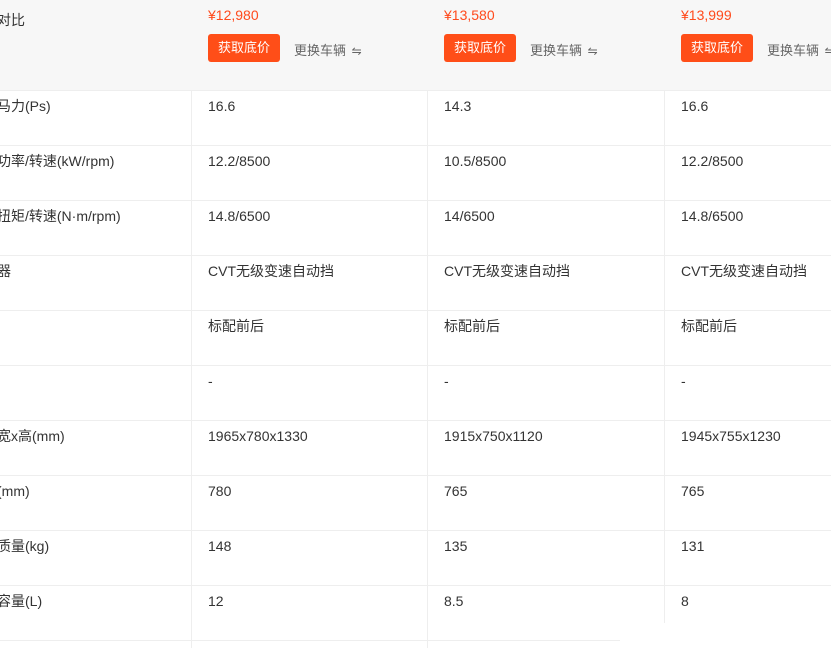 Image resolution: width=831 pixels, height=648 pixels. I want to click on spec-value: 8.5, so click(454, 601).